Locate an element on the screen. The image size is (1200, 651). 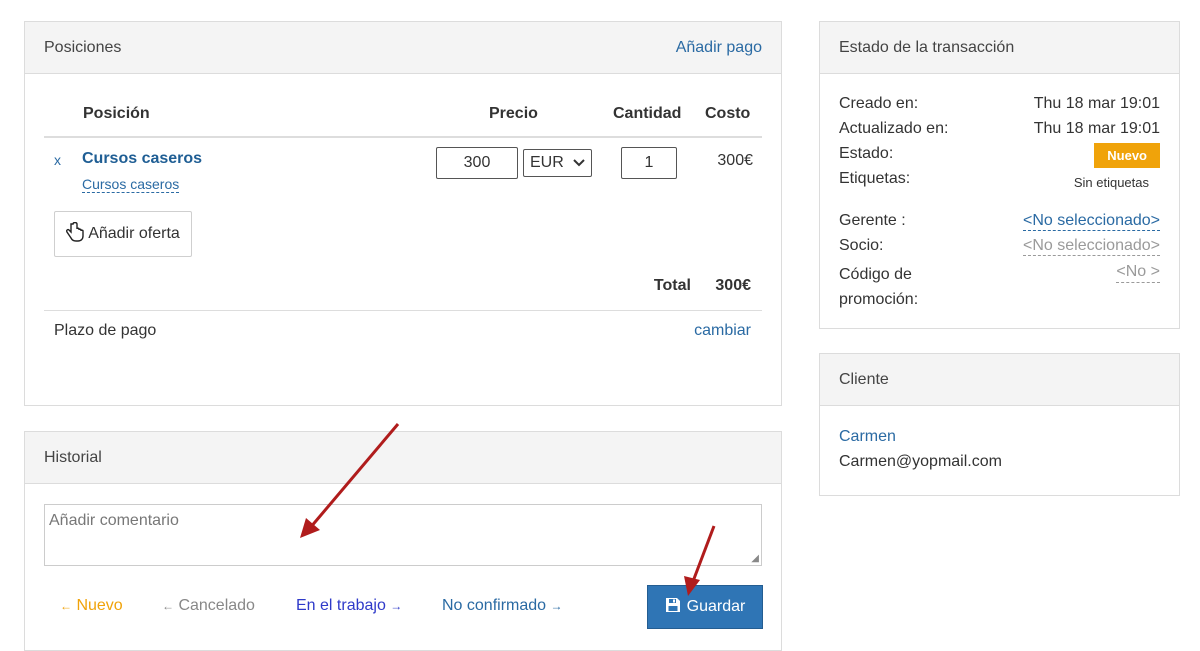
add-payment-link: Añadir pago is located at coordinates (719, 48).